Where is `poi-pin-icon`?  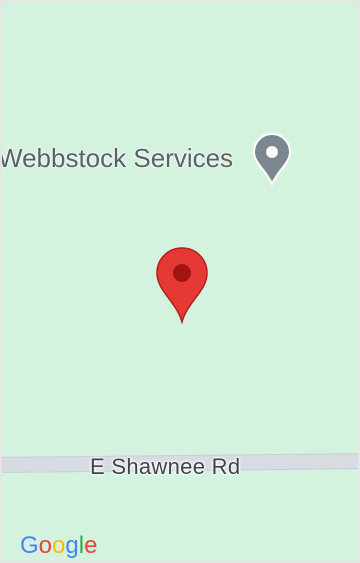 poi-pin-icon is located at coordinates (272, 159).